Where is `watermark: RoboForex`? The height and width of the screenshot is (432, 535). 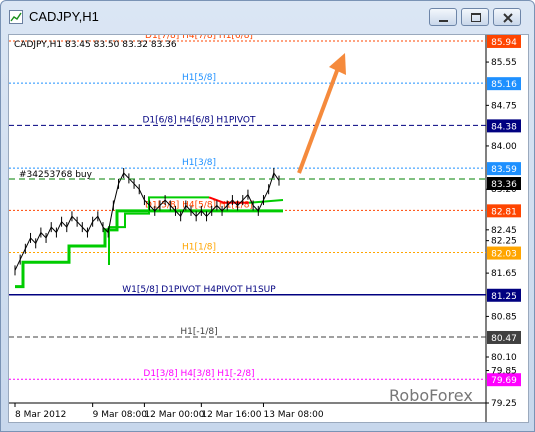
watermark: RoboForex is located at coordinates (431, 395).